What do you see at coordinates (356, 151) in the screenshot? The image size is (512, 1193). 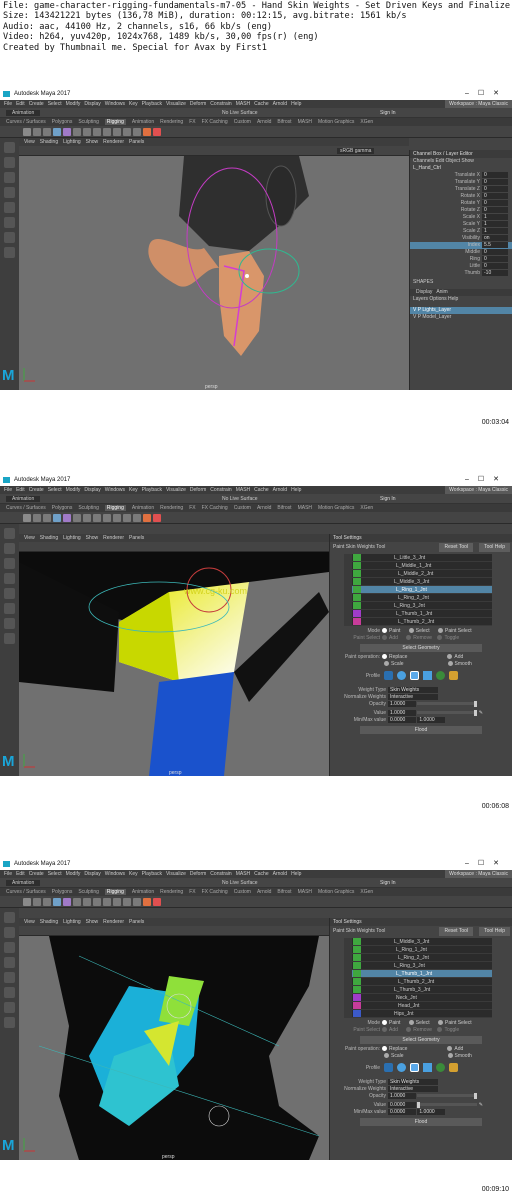 I see `color-space-label: sRGB gamma` at bounding box center [356, 151].